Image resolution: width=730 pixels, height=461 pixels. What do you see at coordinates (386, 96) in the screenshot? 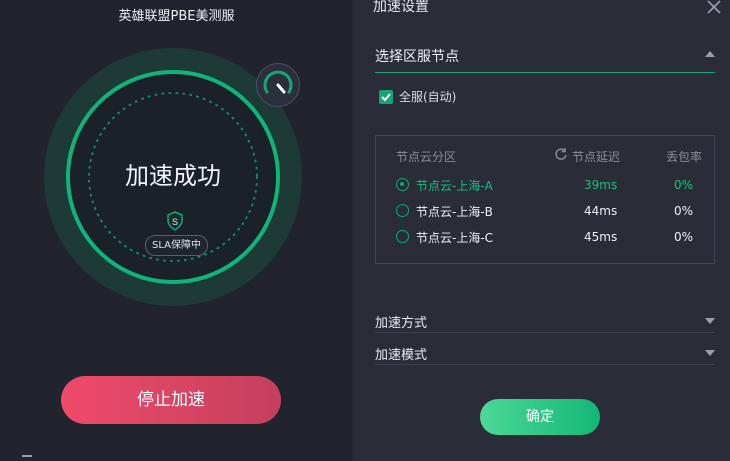
I see `check-icon` at bounding box center [386, 96].